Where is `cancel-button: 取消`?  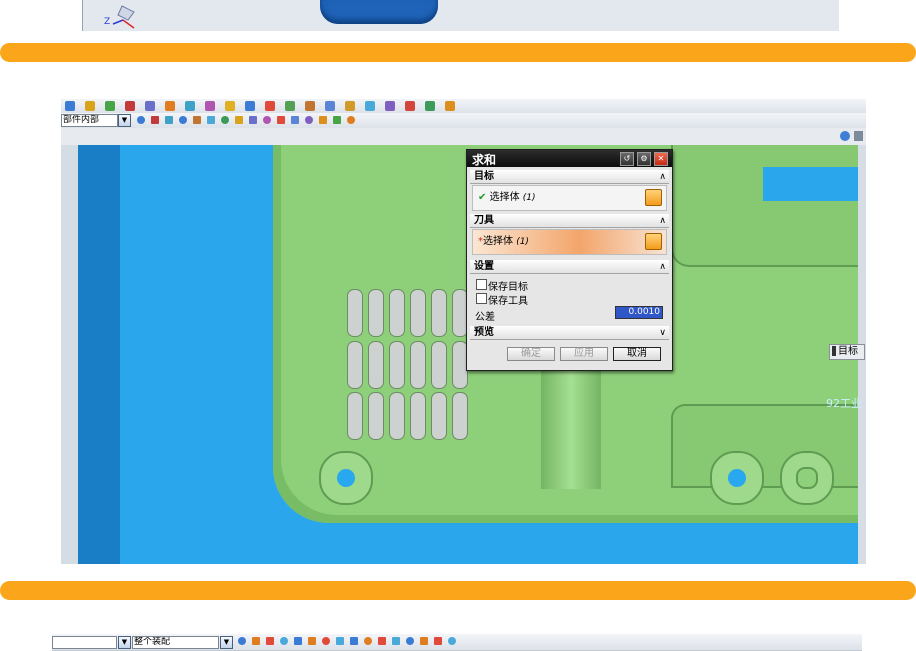
cancel-button: 取消 is located at coordinates (637, 354).